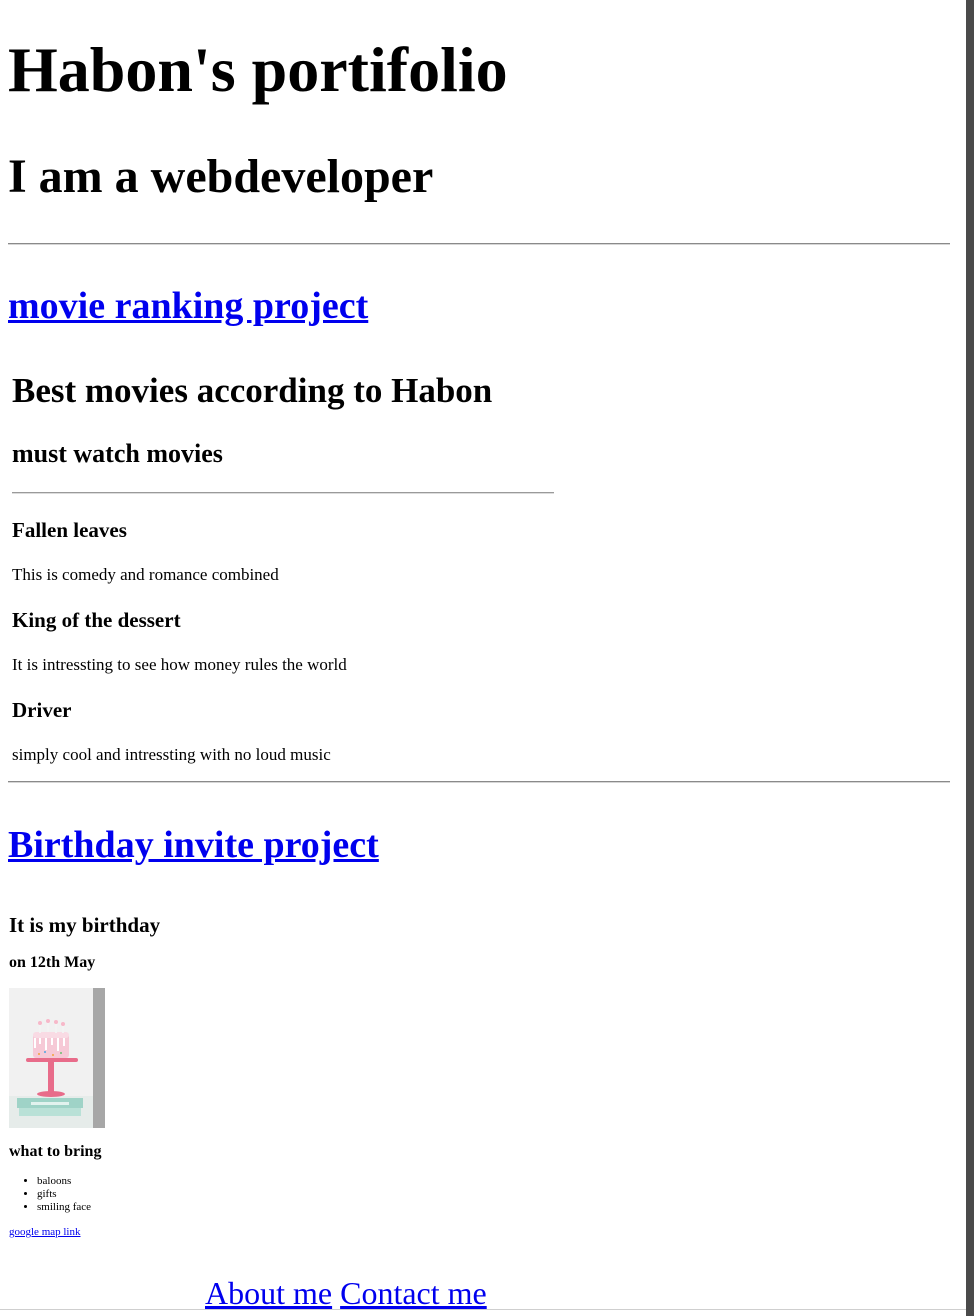 The height and width of the screenshot is (1316, 974). Describe the element at coordinates (479, 782) in the screenshot. I see `divider-middle` at that location.